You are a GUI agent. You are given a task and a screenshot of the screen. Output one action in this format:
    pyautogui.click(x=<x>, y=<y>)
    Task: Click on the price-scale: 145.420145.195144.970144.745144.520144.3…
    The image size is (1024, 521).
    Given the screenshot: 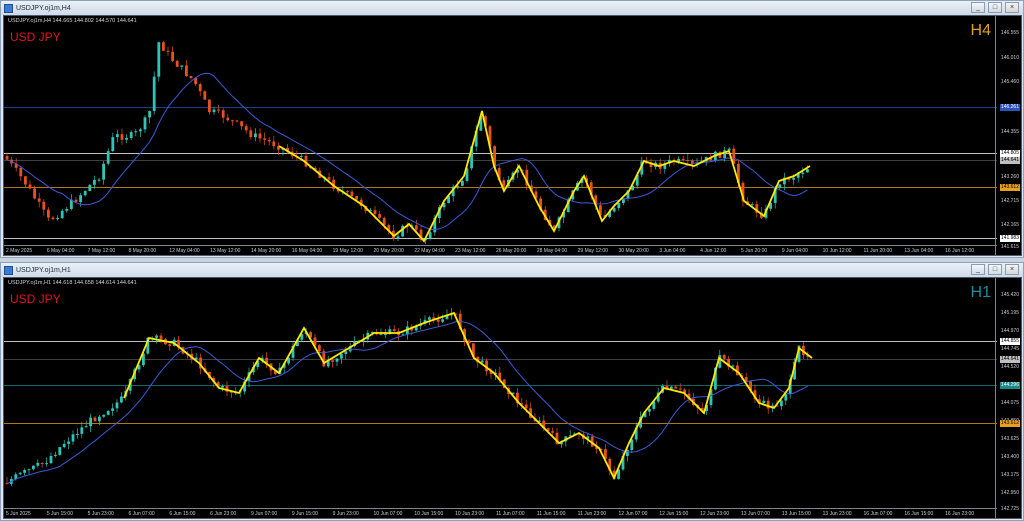 What is the action you would take?
    pyautogui.click(x=1008, y=398)
    